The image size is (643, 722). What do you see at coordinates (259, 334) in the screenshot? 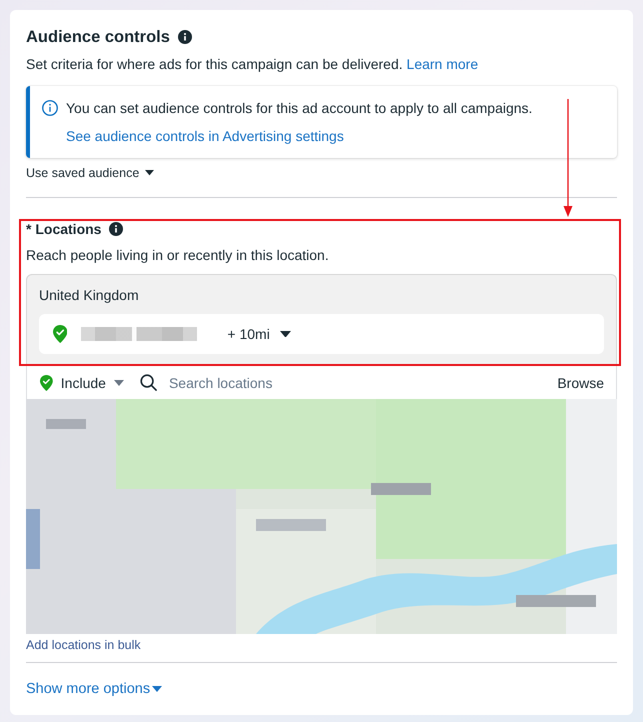
I see `radius-dropdown: + 10mi` at bounding box center [259, 334].